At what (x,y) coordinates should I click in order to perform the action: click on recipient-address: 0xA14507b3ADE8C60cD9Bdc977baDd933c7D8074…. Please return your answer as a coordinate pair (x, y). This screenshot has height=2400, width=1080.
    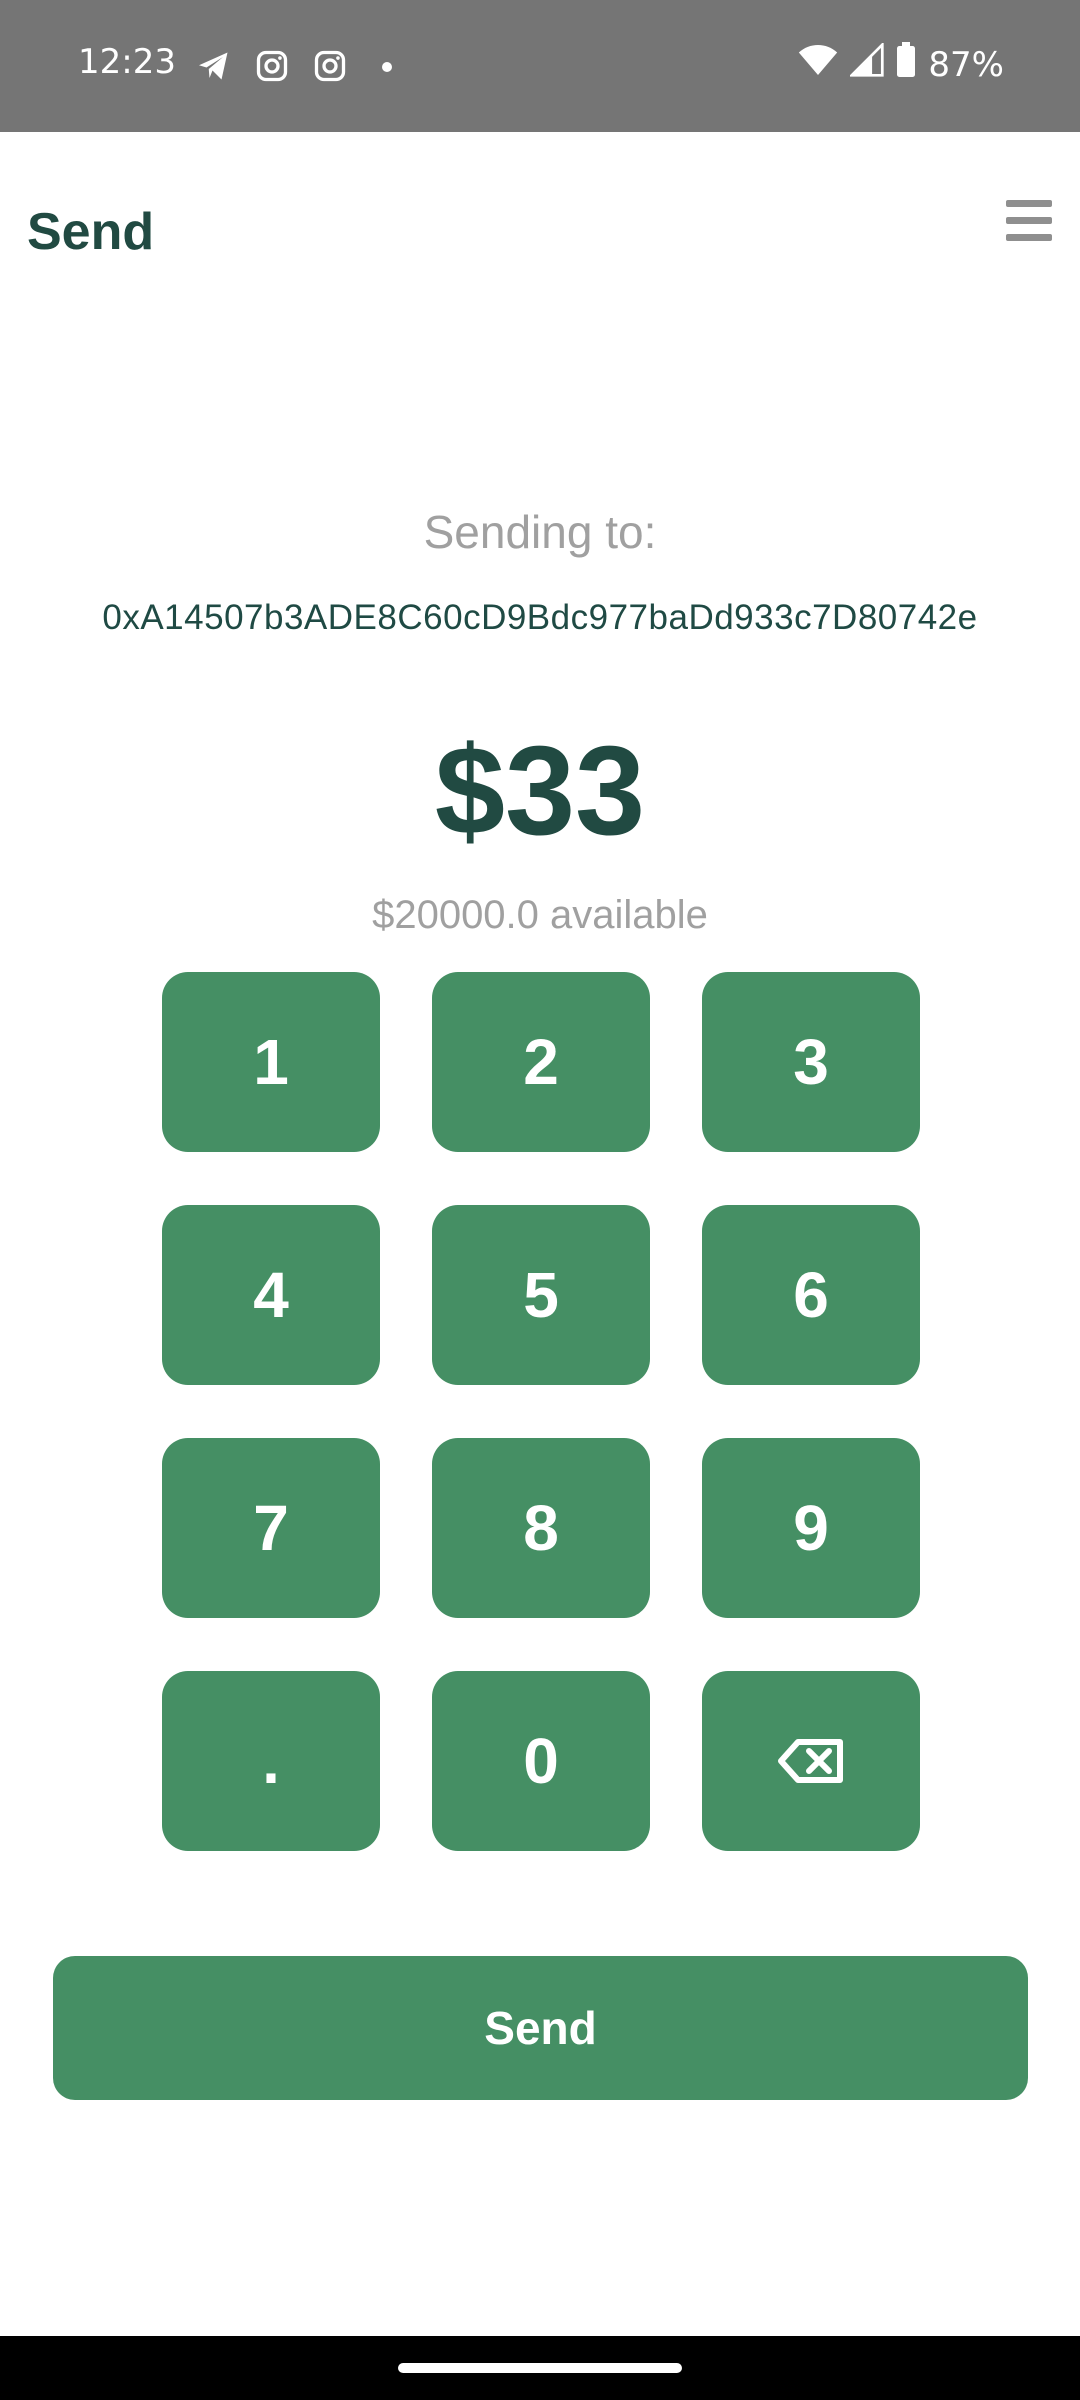
    Looking at the image, I should click on (540, 617).